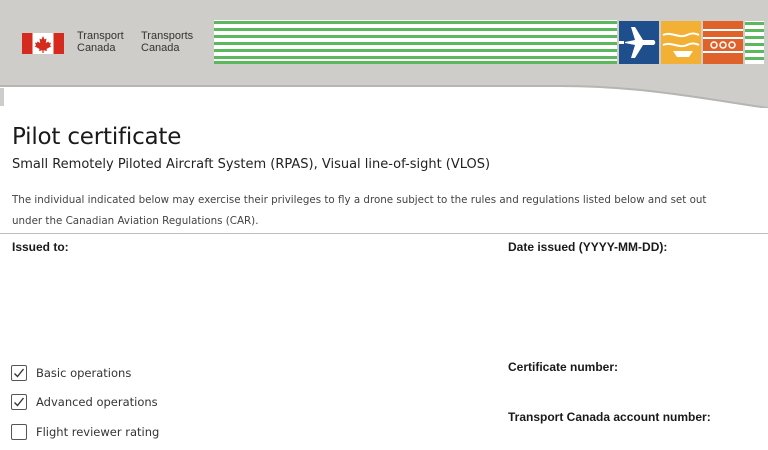 The height and width of the screenshot is (450, 768). What do you see at coordinates (639, 42) in the screenshot?
I see `air-mode-icon` at bounding box center [639, 42].